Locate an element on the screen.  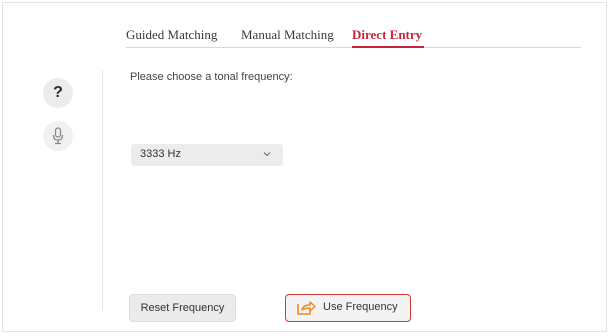
share-arrow-icon is located at coordinates (306, 308).